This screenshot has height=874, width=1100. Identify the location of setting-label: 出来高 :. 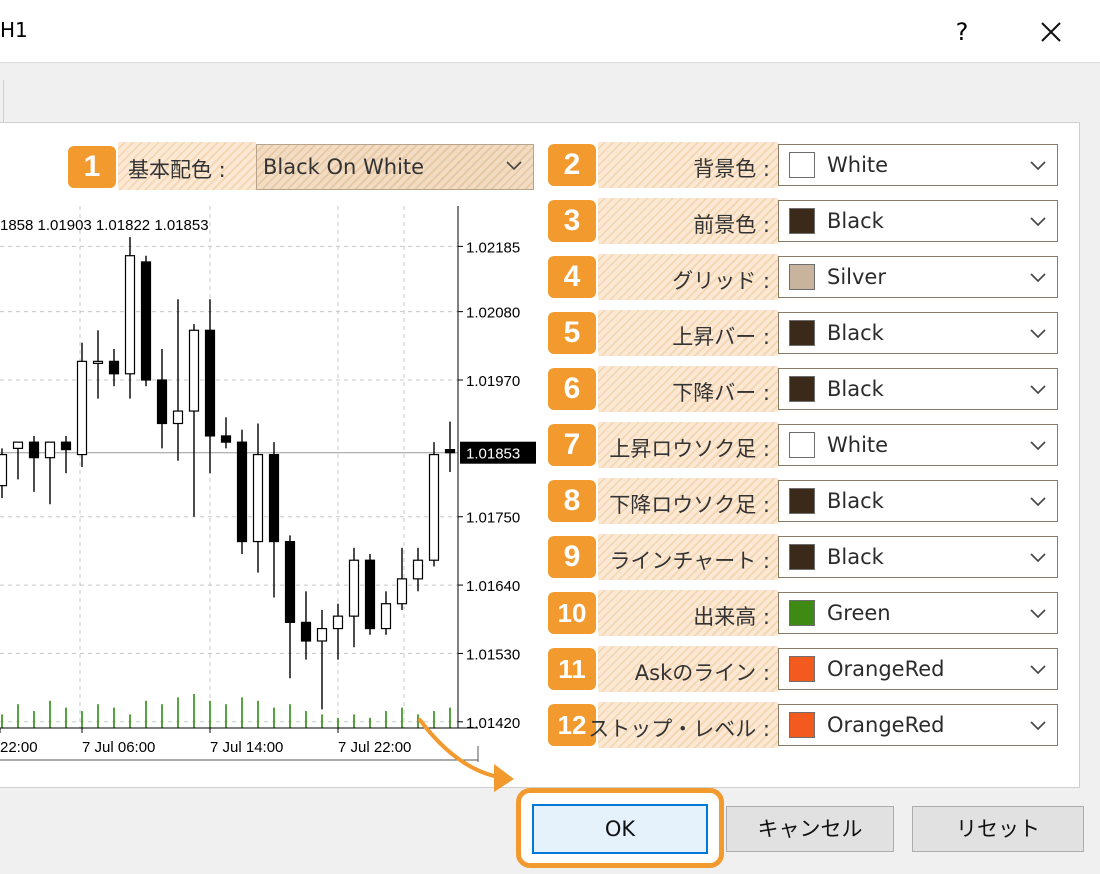
(731, 617).